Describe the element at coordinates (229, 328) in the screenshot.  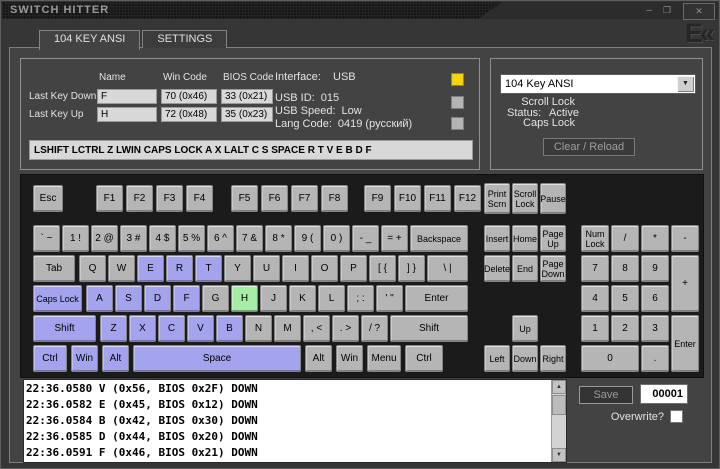
I see `key-b: B` at that location.